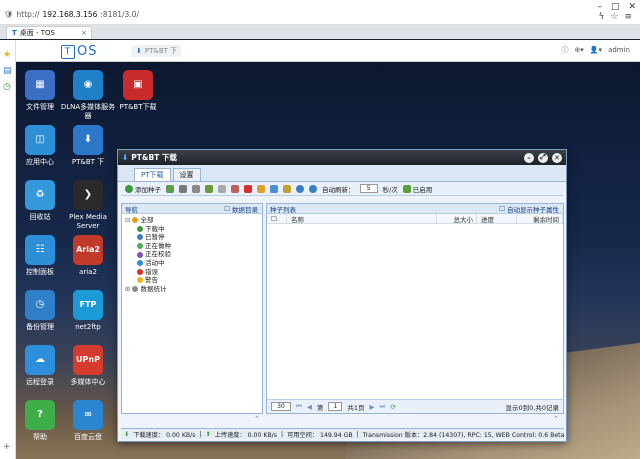 This screenshot has height=459, width=640. What do you see at coordinates (299, 406) in the screenshot?
I see `first-page-icon: ⏮` at bounding box center [299, 406].